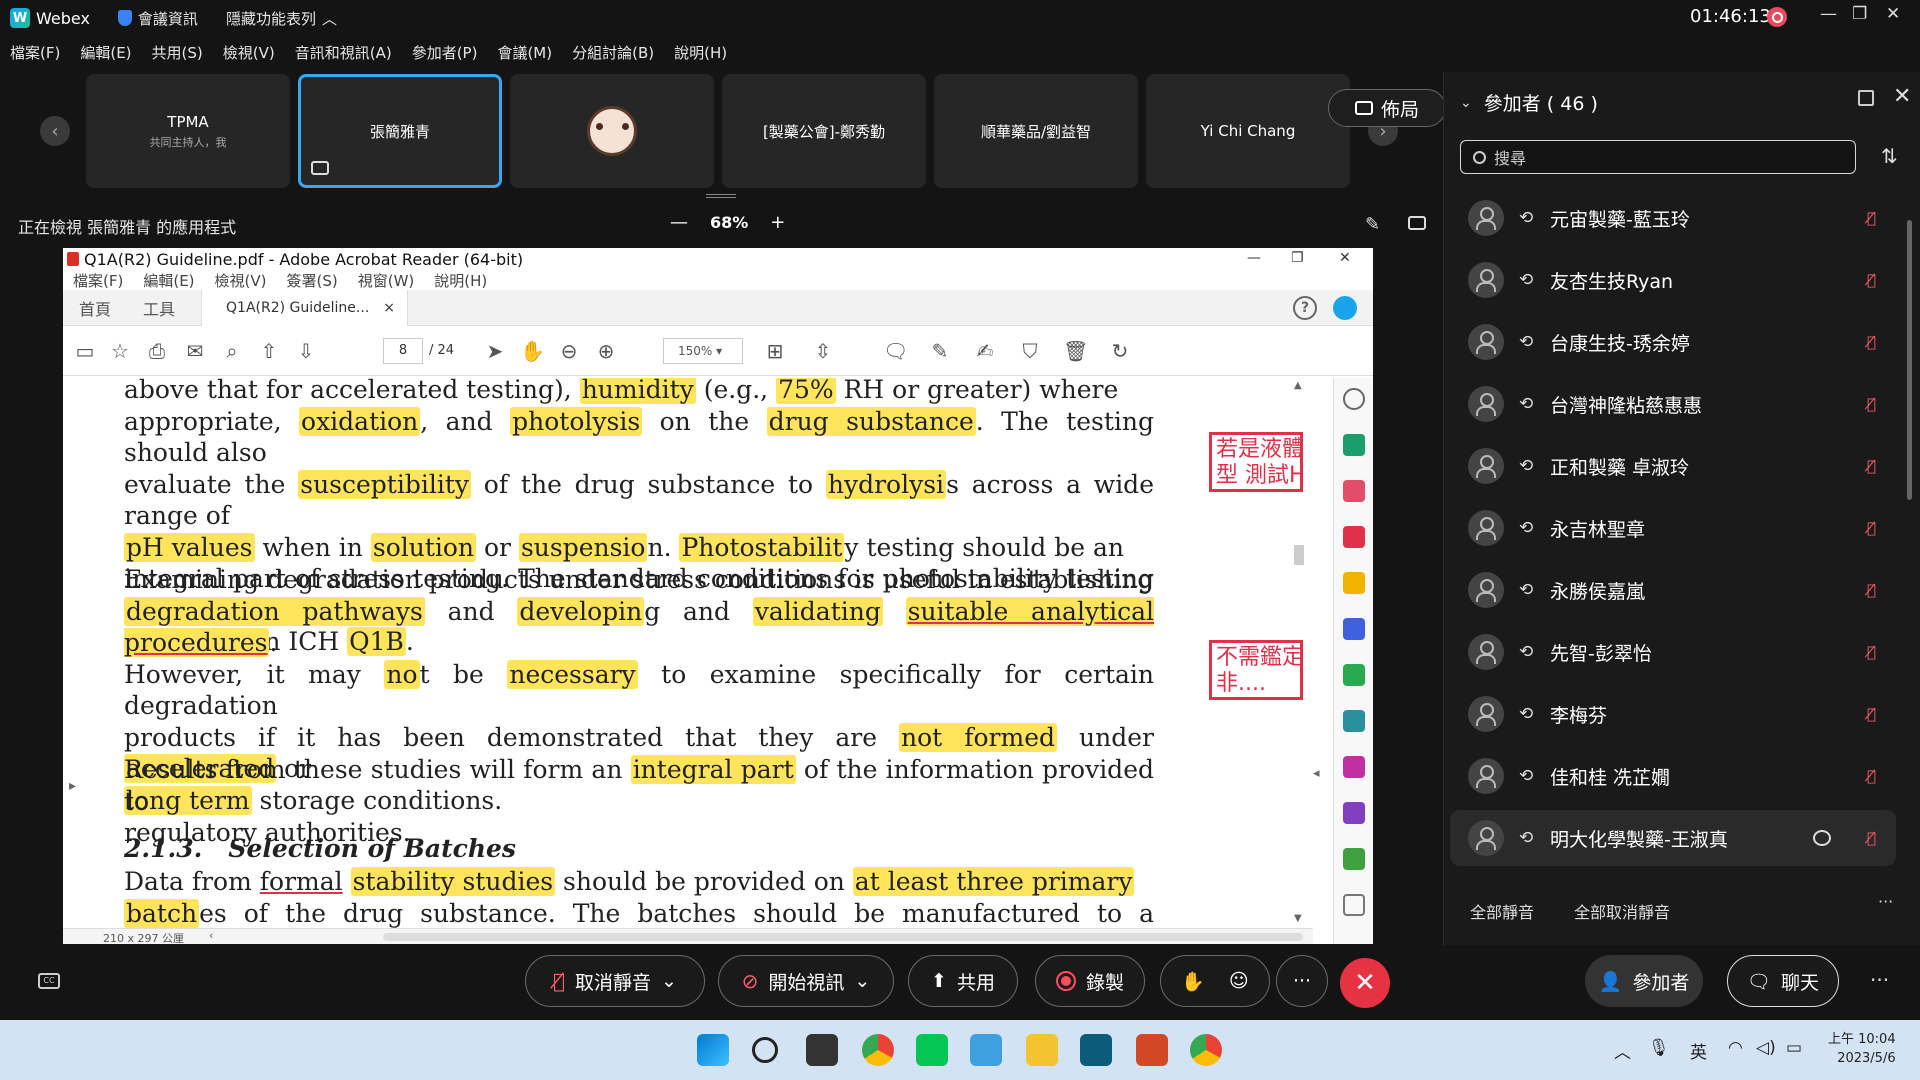 The image size is (1920, 1080). I want to click on share-button: ⬆ 共用, so click(963, 981).